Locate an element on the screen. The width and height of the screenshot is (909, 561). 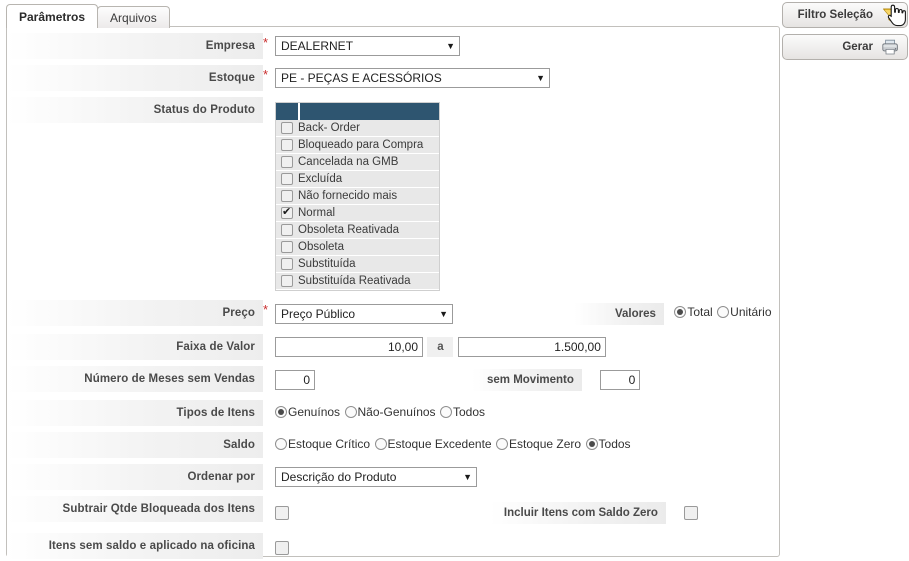
ordenar-por-label: Ordenar por is located at coordinates (135, 477).